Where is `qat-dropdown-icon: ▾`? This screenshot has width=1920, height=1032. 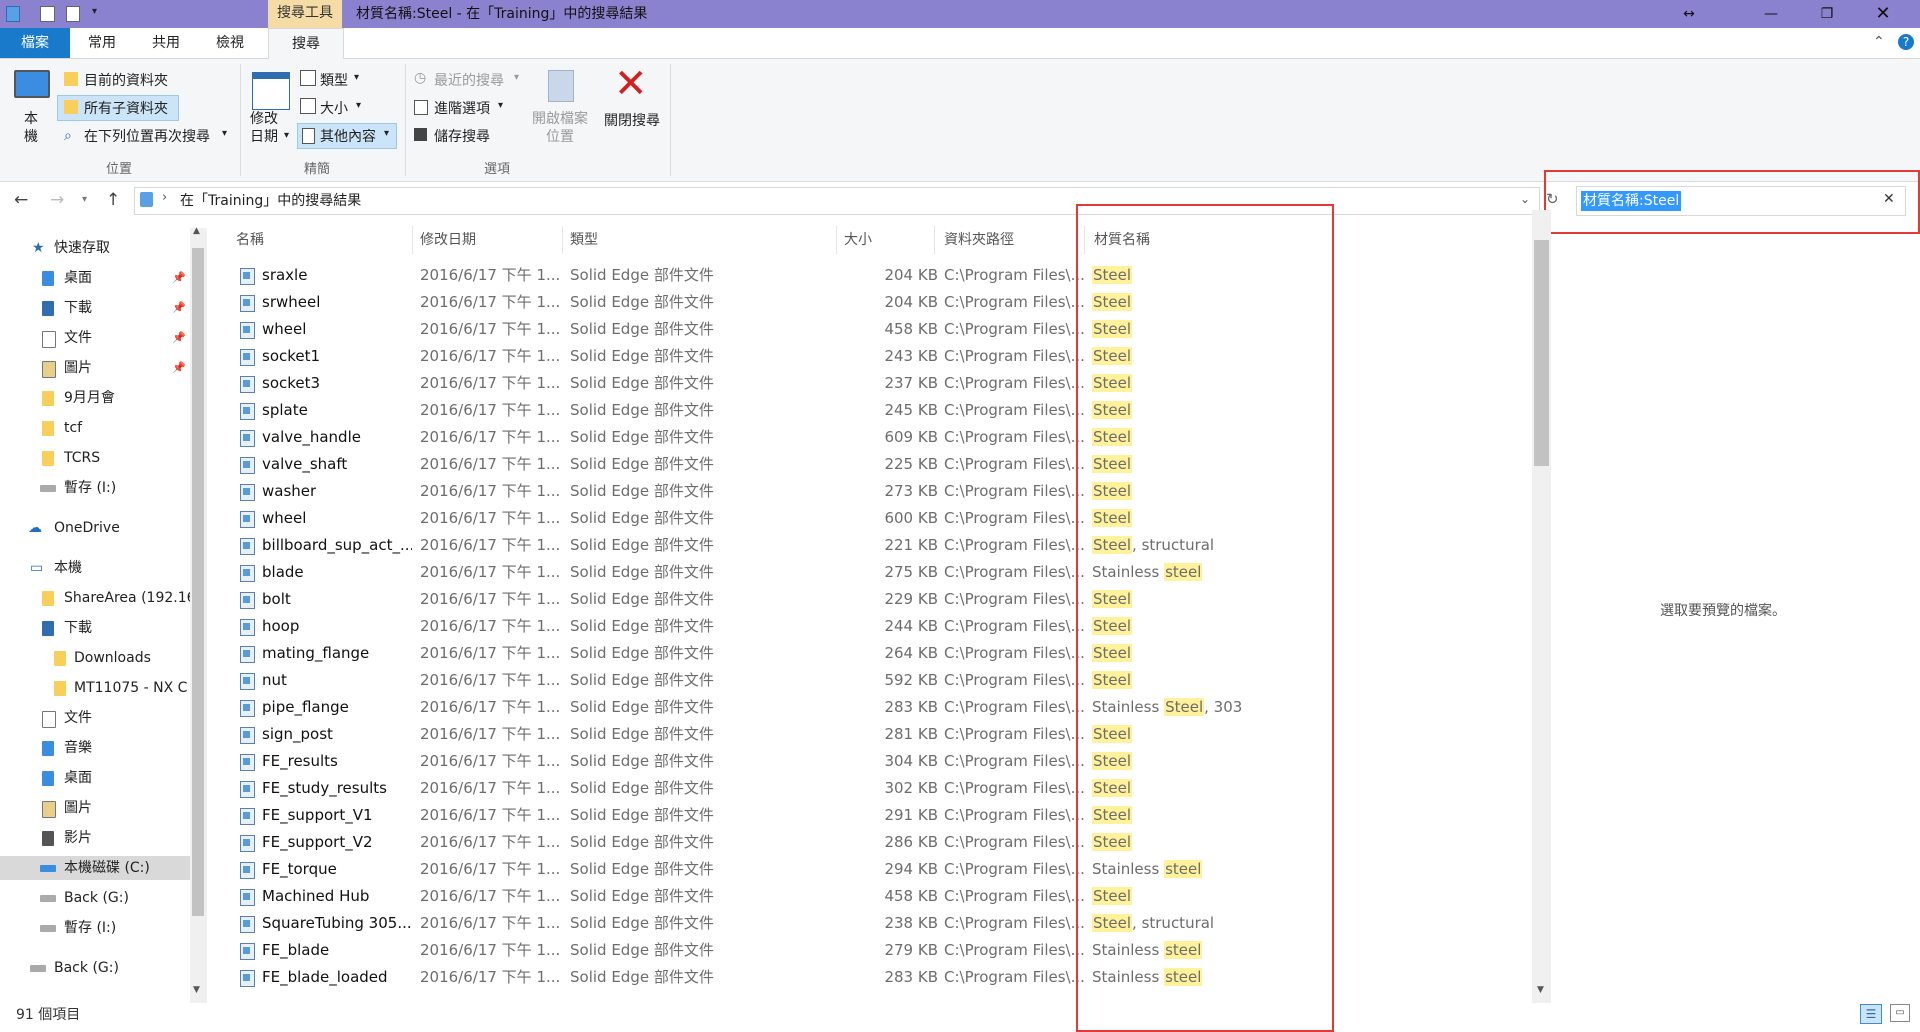 qat-dropdown-icon: ▾ is located at coordinates (94, 11).